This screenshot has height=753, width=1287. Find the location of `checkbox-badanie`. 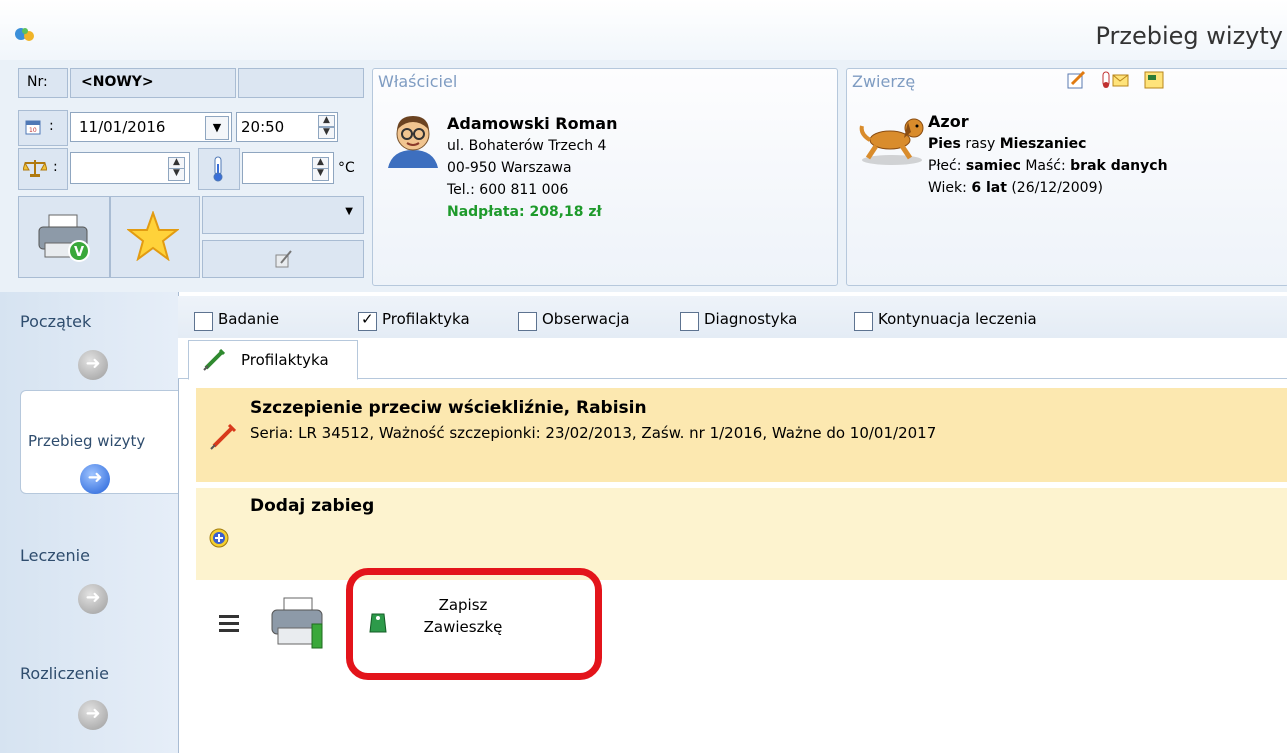

checkbox-badanie is located at coordinates (203, 321).